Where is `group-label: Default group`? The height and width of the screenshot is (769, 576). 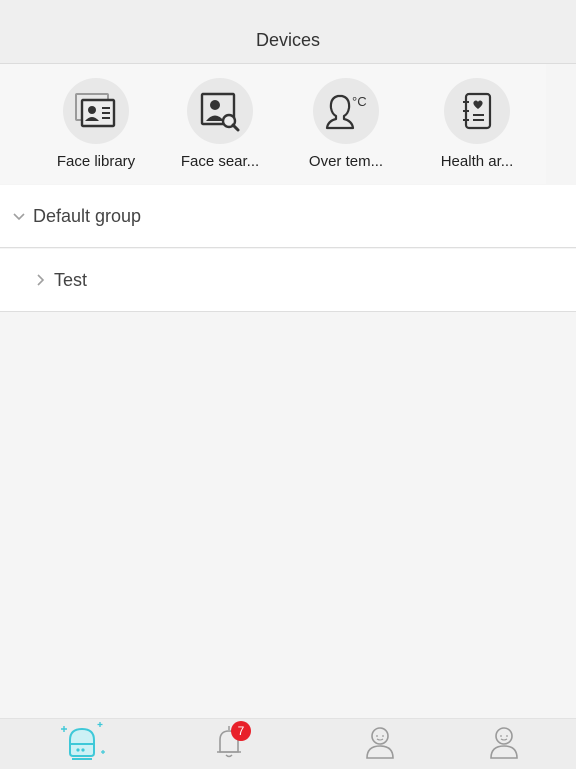 group-label: Default group is located at coordinates (87, 215).